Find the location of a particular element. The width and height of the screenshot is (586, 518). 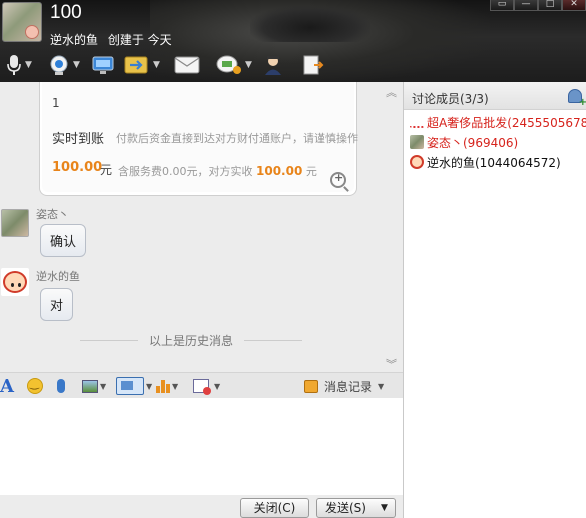

collapse-up-icon: ︽ is located at coordinates (391, 92).